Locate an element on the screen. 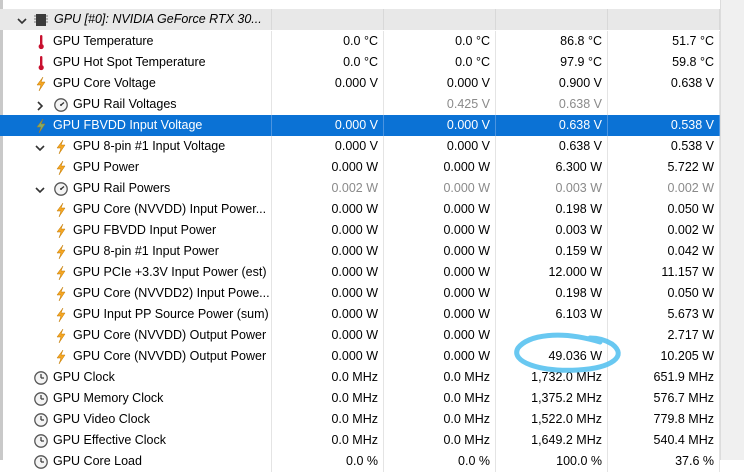 This screenshot has width=744, height=472. value-average: 37.6 % is located at coordinates (664, 461).